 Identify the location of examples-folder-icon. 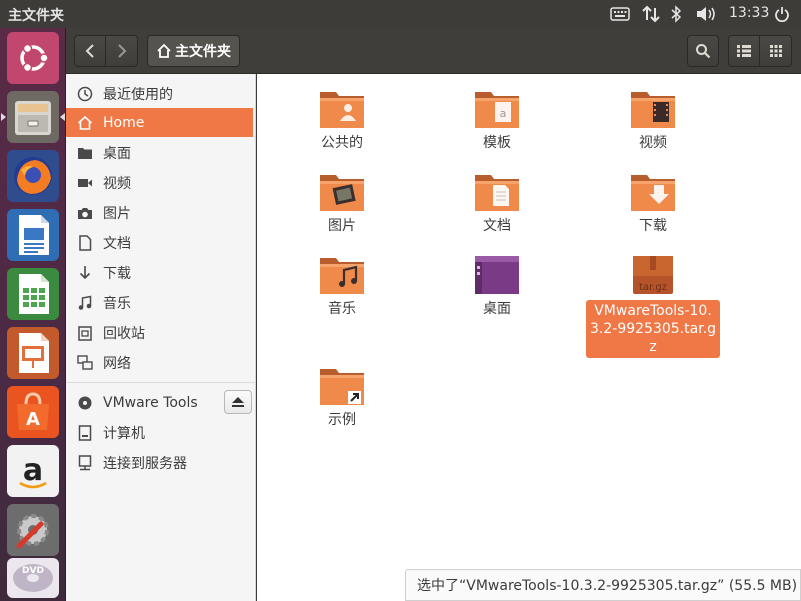
(342, 387).